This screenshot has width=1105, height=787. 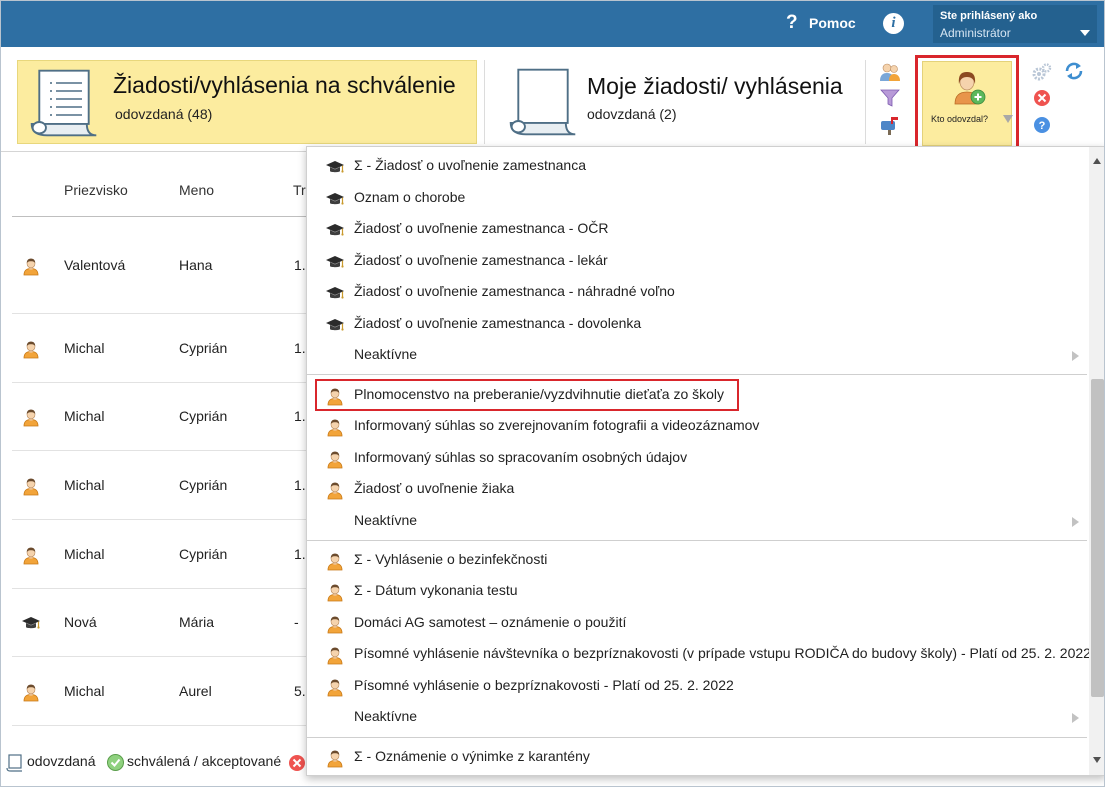 What do you see at coordinates (64, 103) in the screenshot?
I see `document-scroll-icon` at bounding box center [64, 103].